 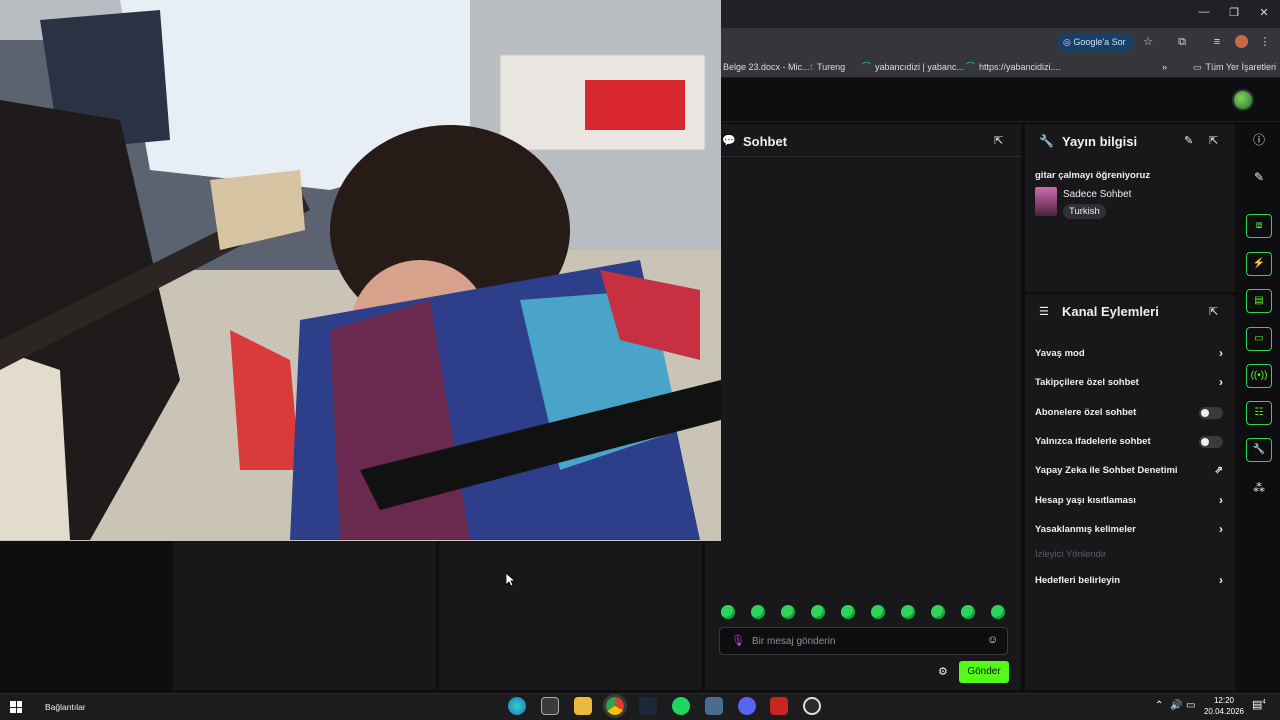 I want to click on menu-icon: ⋮, so click(x=1265, y=42).